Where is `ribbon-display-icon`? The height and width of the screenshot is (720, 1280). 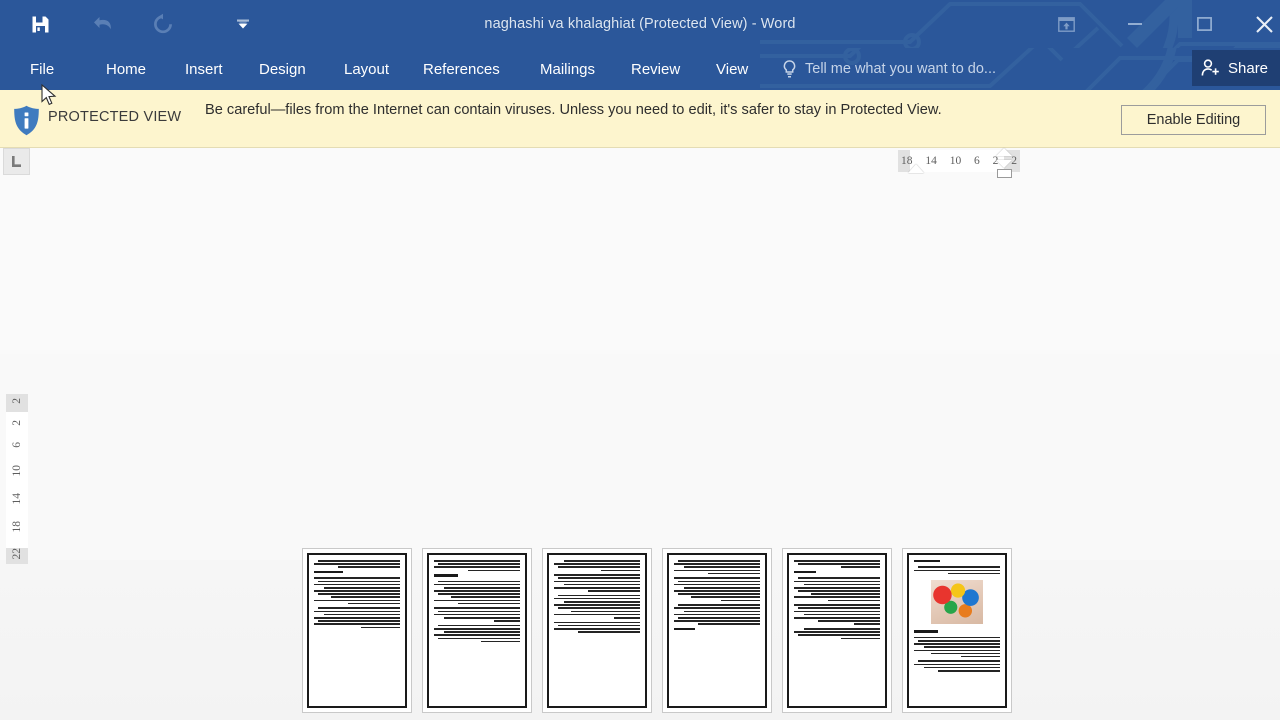 ribbon-display-icon is located at coordinates (1066, 24).